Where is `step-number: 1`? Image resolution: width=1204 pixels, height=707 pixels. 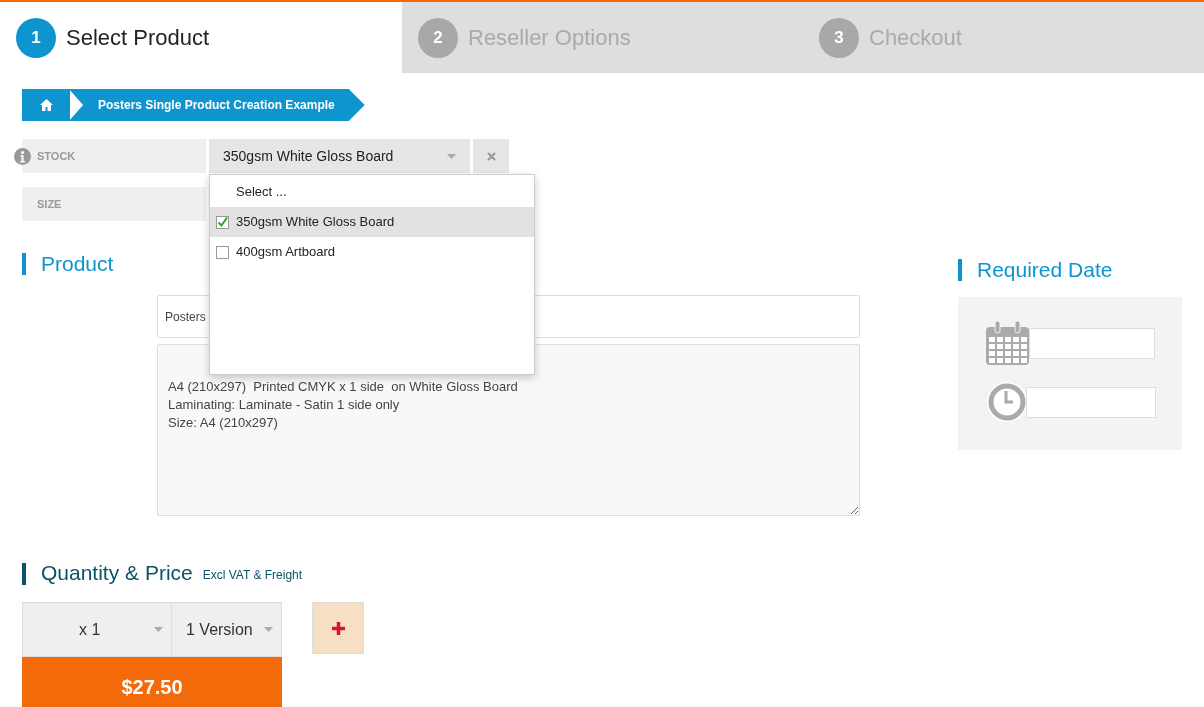
step-number: 1 is located at coordinates (36, 37).